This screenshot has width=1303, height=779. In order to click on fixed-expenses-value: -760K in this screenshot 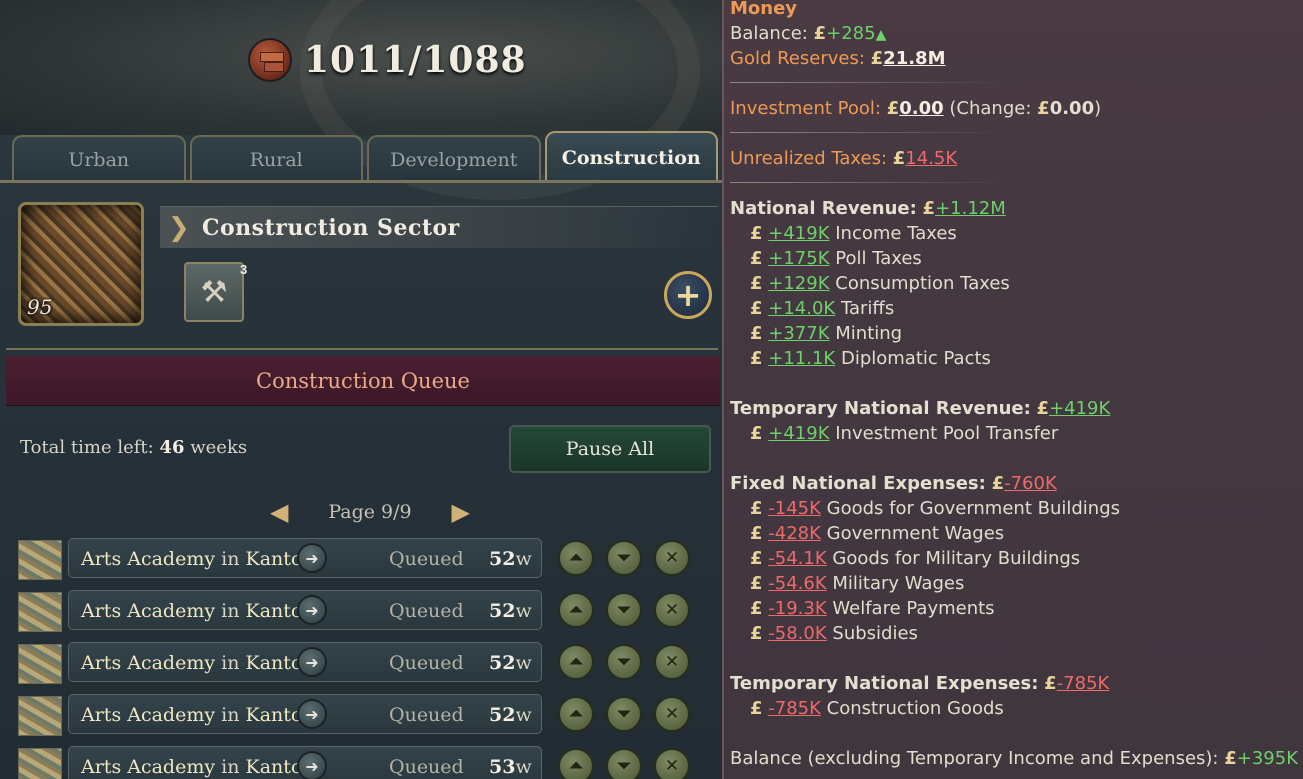, I will do `click(1030, 483)`.